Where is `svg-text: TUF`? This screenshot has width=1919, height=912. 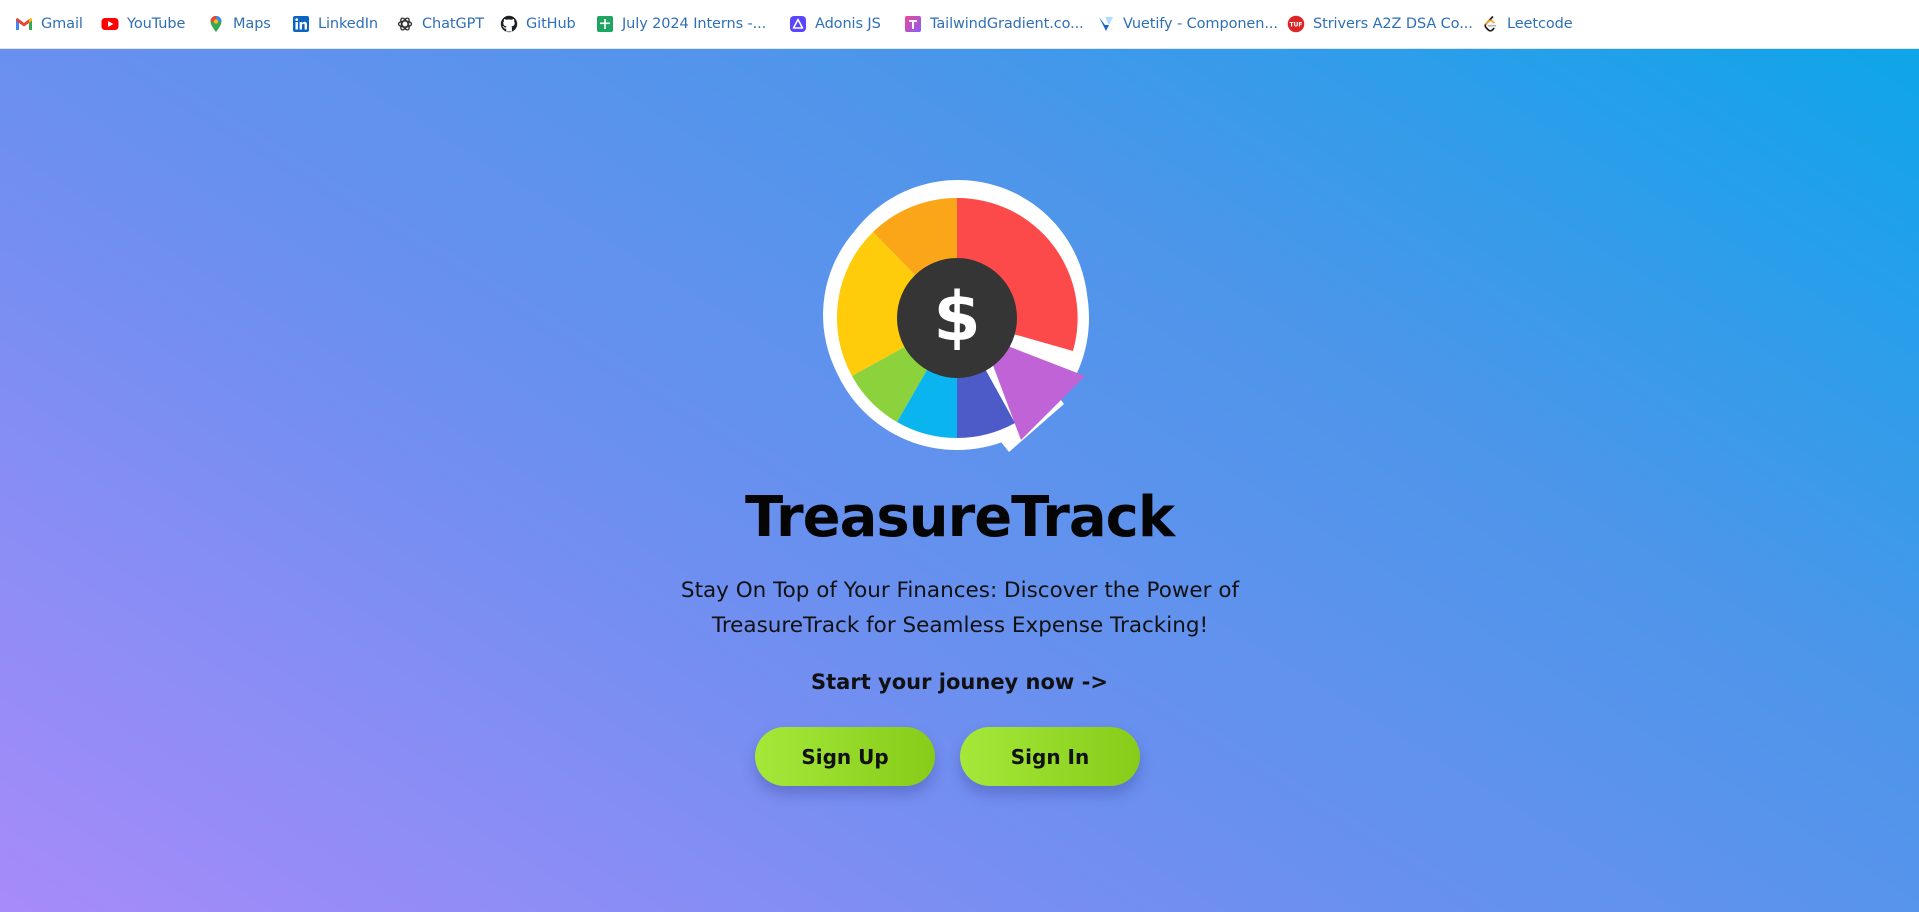
svg-text: TUF is located at coordinates (1295, 24).